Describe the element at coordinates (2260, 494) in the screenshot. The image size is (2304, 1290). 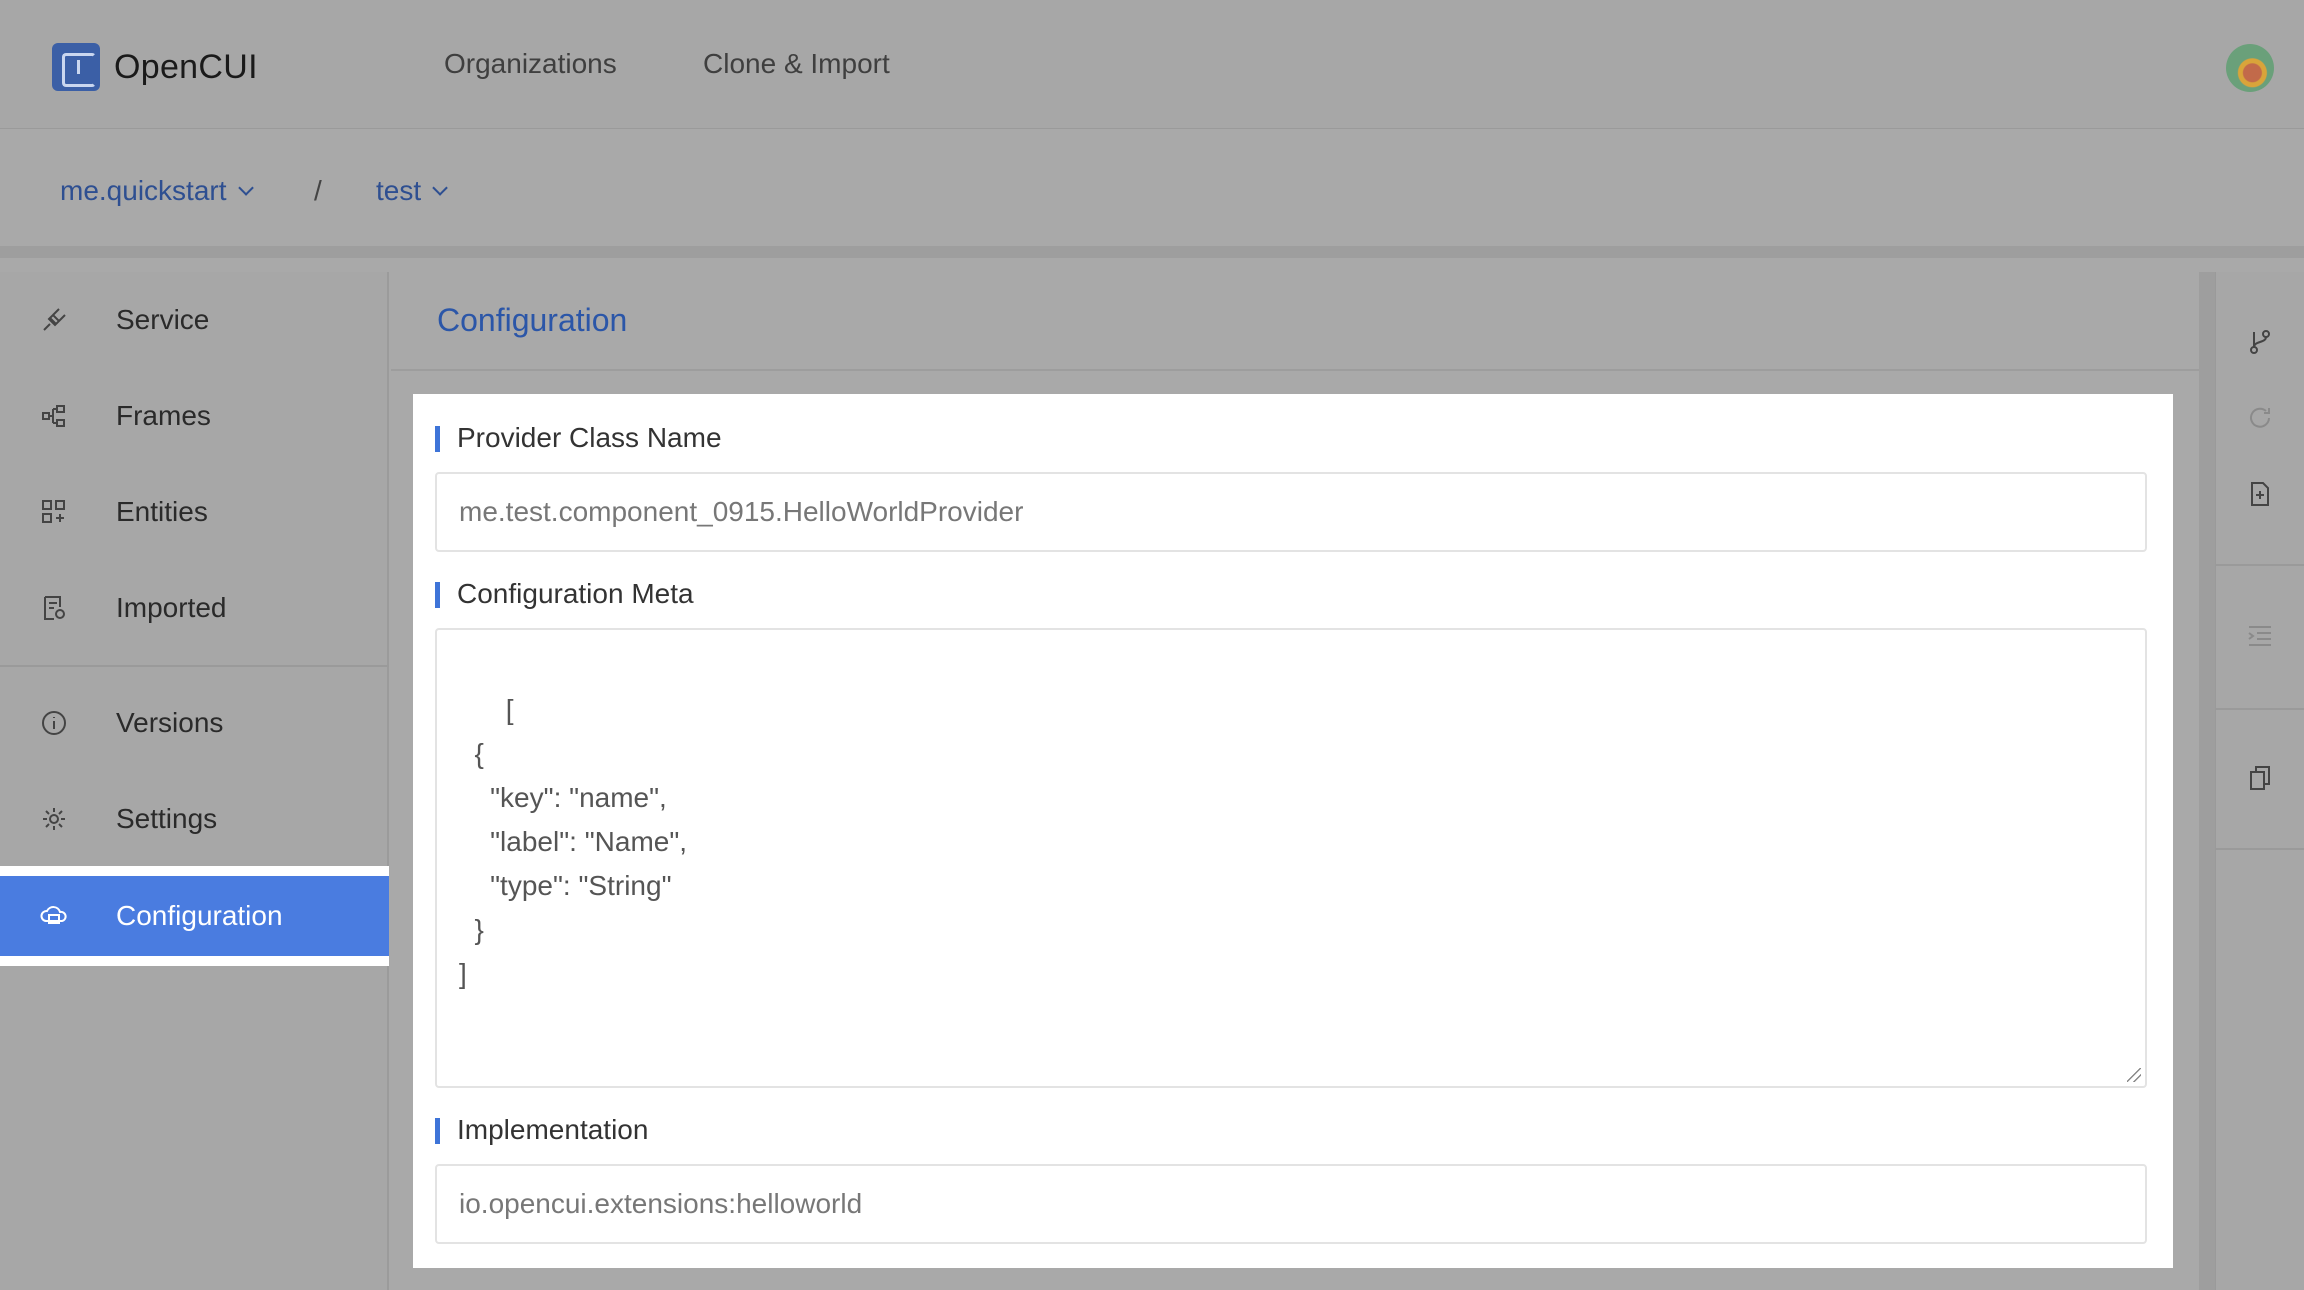
I see `document-plus-icon` at that location.